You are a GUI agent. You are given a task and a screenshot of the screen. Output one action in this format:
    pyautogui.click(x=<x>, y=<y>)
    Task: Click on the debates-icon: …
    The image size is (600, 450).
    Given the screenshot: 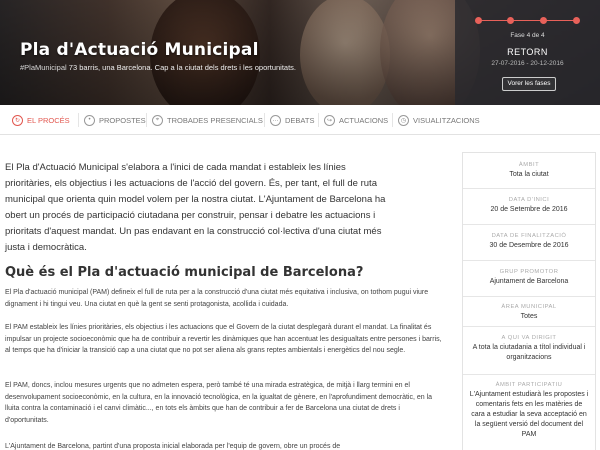 What is the action you would take?
    pyautogui.click(x=275, y=120)
    